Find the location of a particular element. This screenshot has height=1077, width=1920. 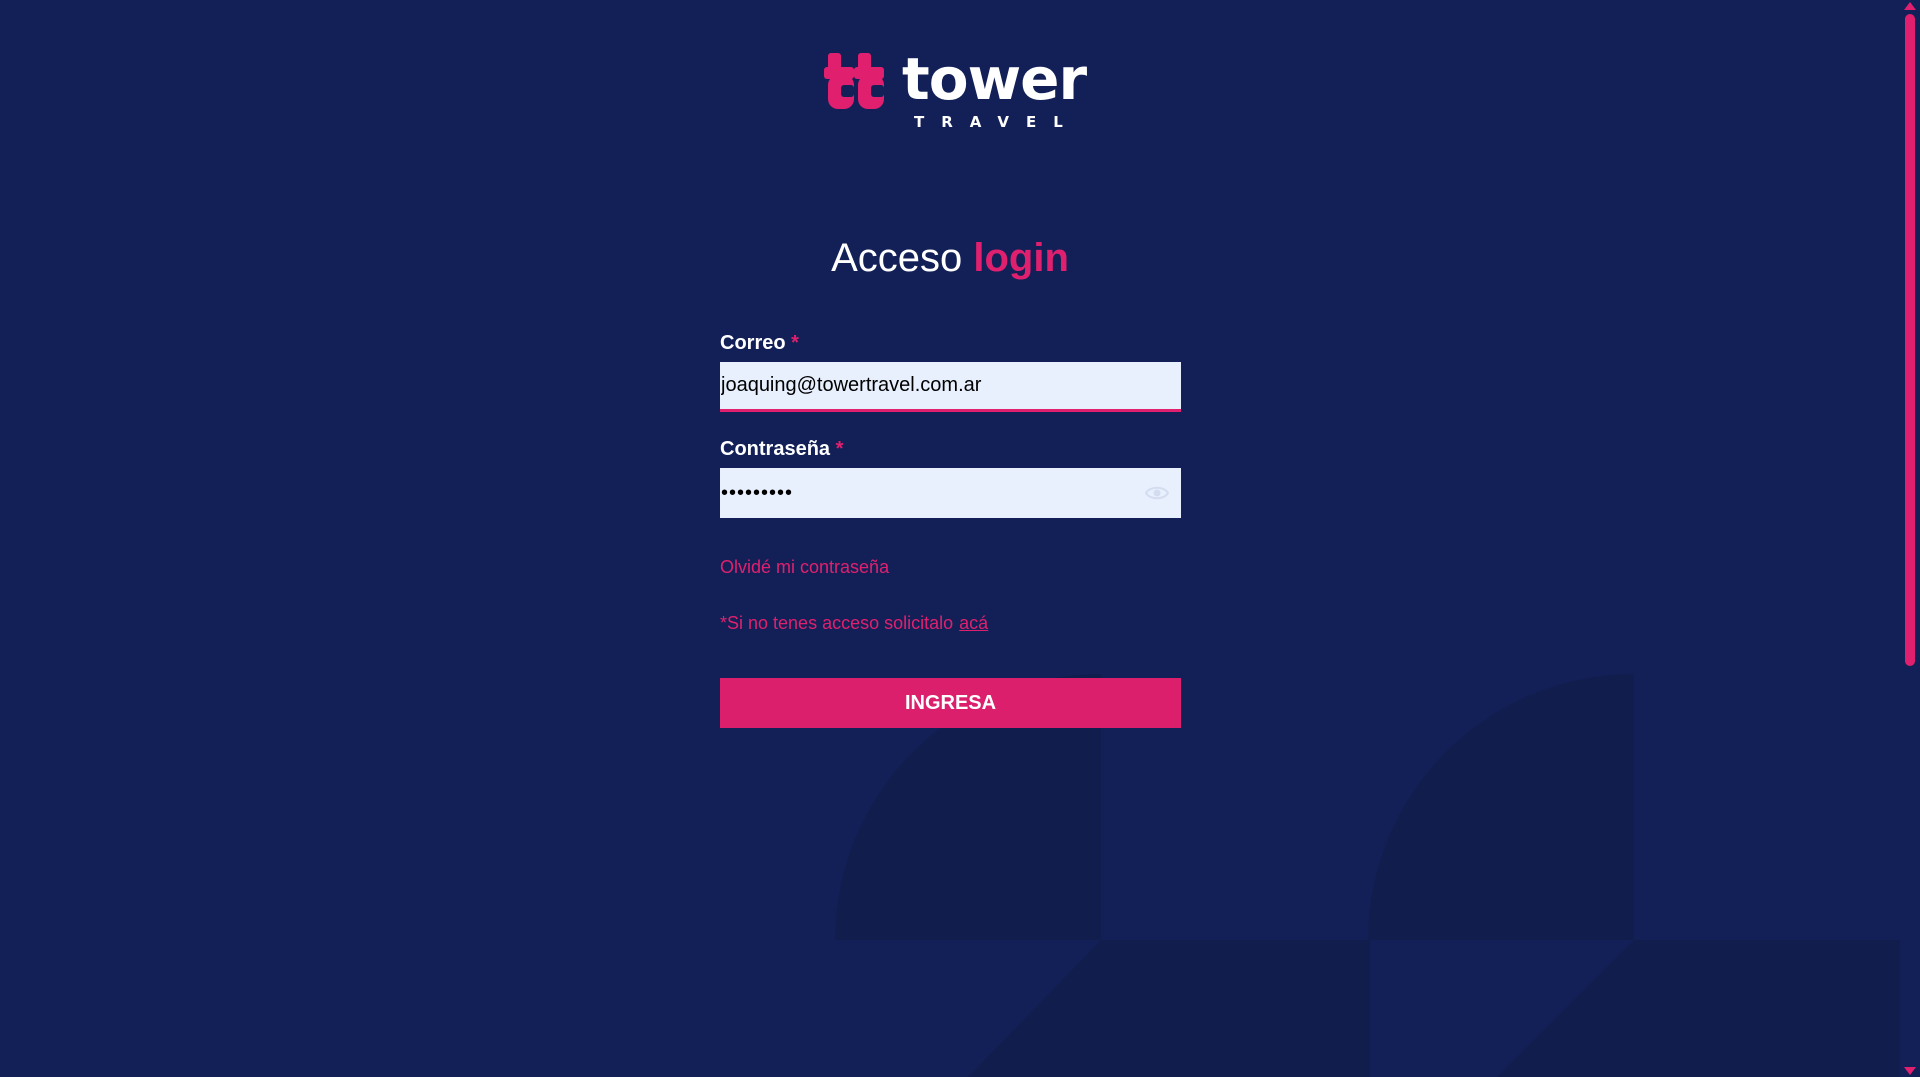

email-label-text: Correo is located at coordinates (753, 343).